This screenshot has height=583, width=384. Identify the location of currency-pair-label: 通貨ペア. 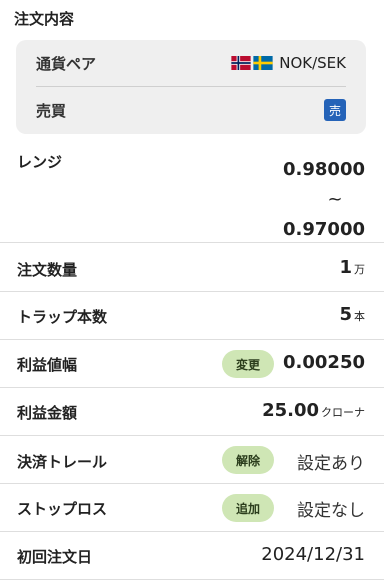
(66, 63).